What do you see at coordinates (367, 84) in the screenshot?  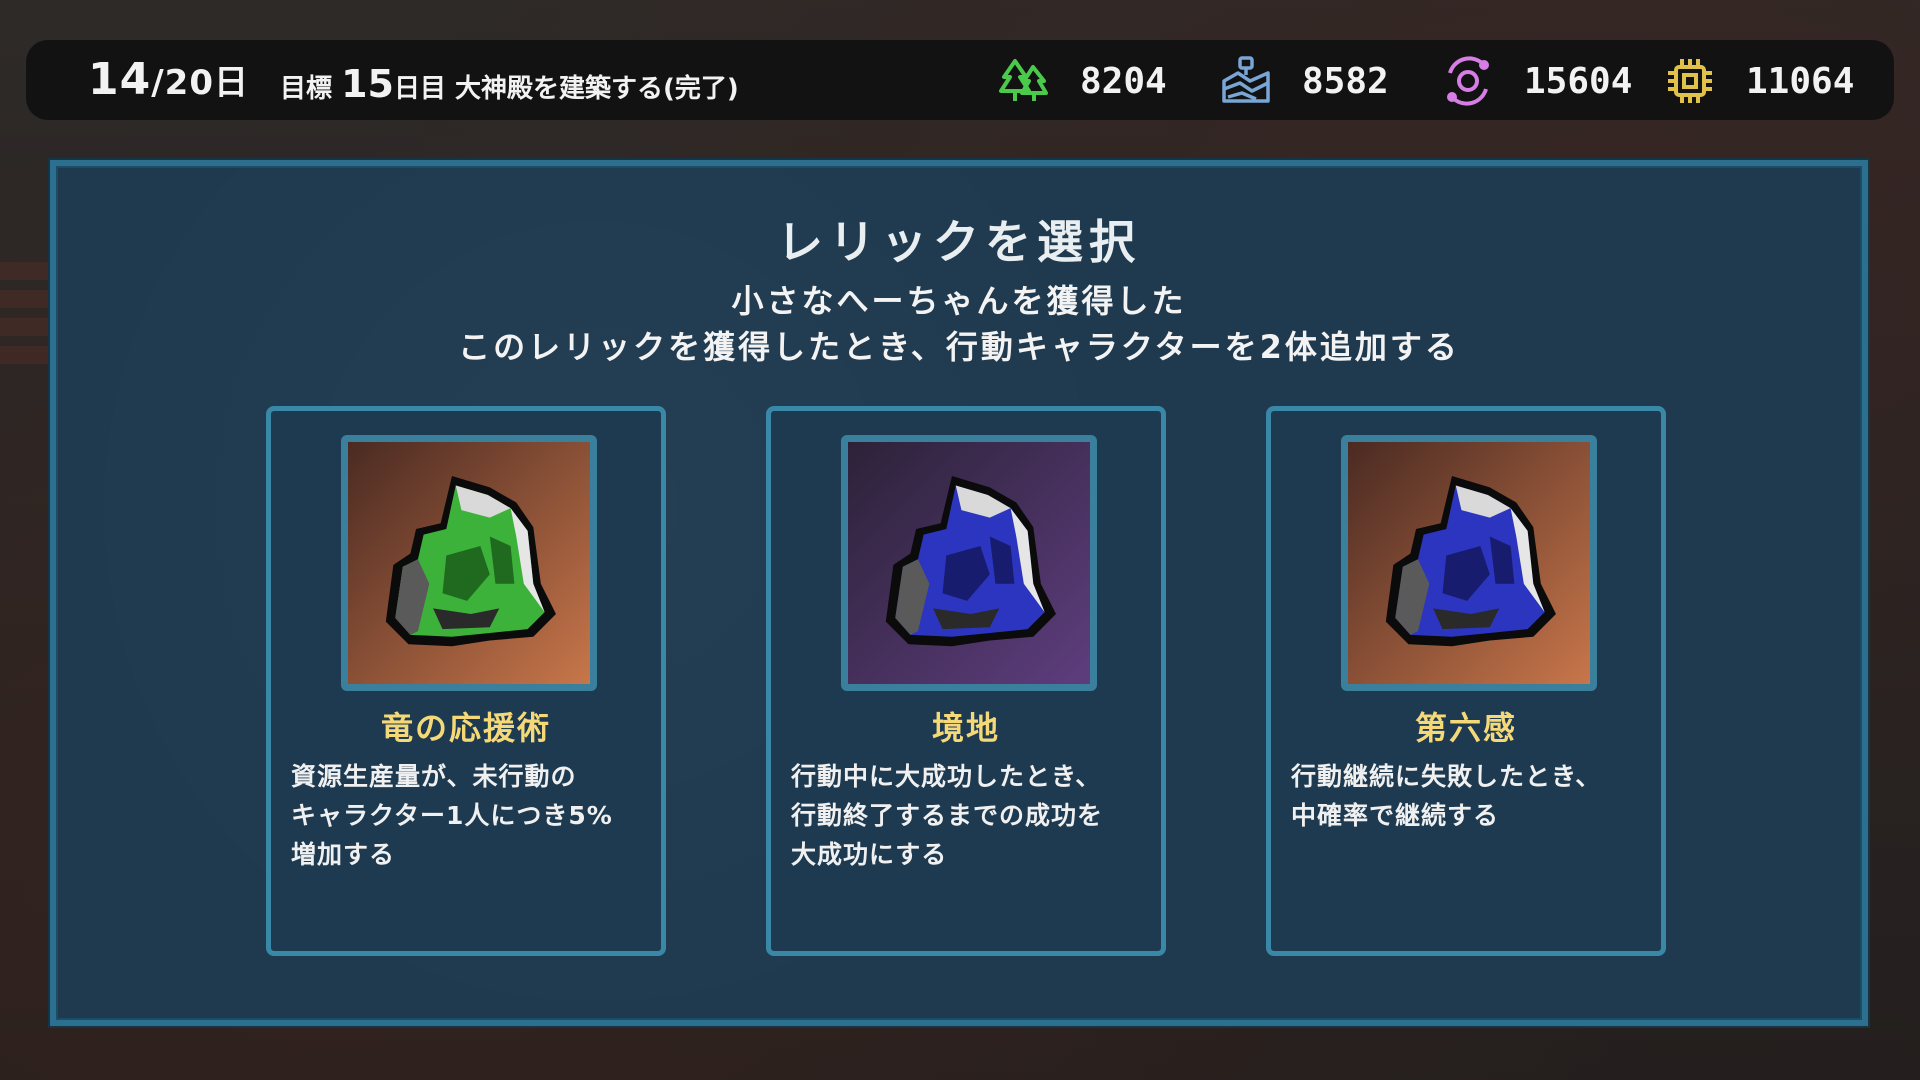 I see `goal-day: 15` at bounding box center [367, 84].